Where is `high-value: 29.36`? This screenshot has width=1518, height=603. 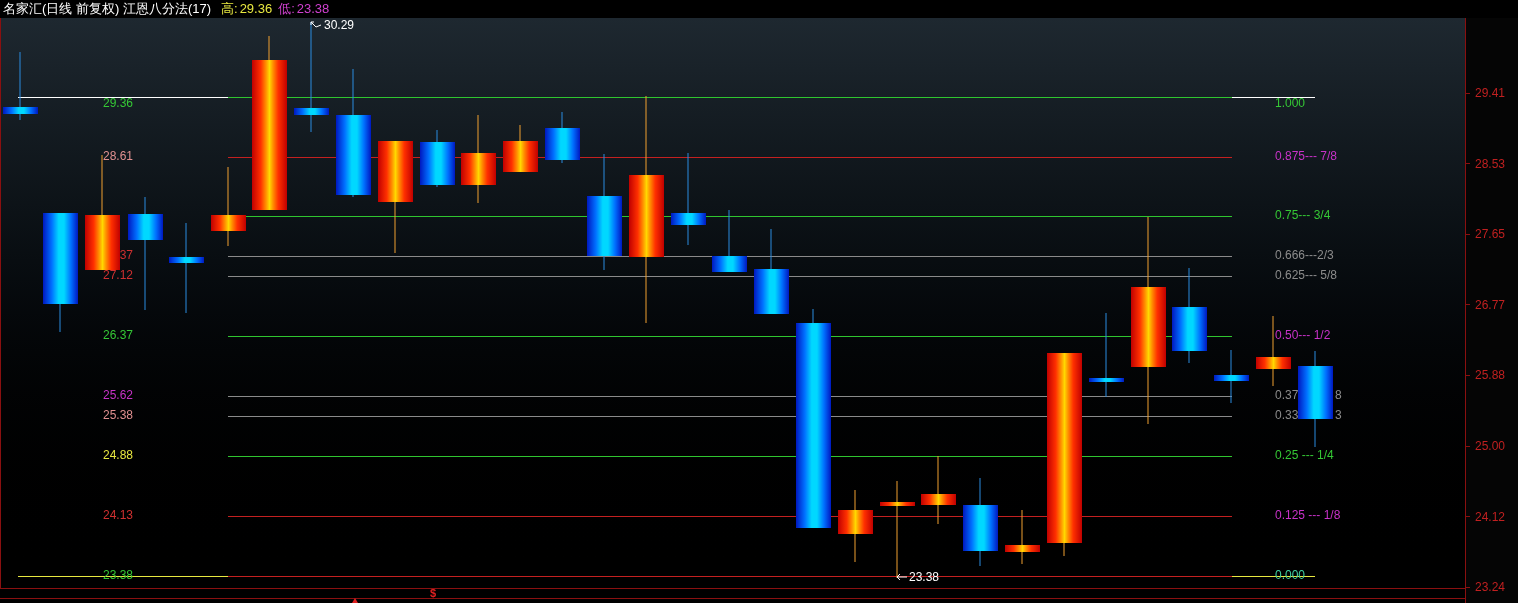
high-value: 29.36 is located at coordinates (256, 9).